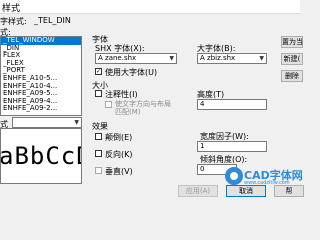 This screenshot has width=320, height=240. I want to click on upside-down-checkbox, so click(98, 136).